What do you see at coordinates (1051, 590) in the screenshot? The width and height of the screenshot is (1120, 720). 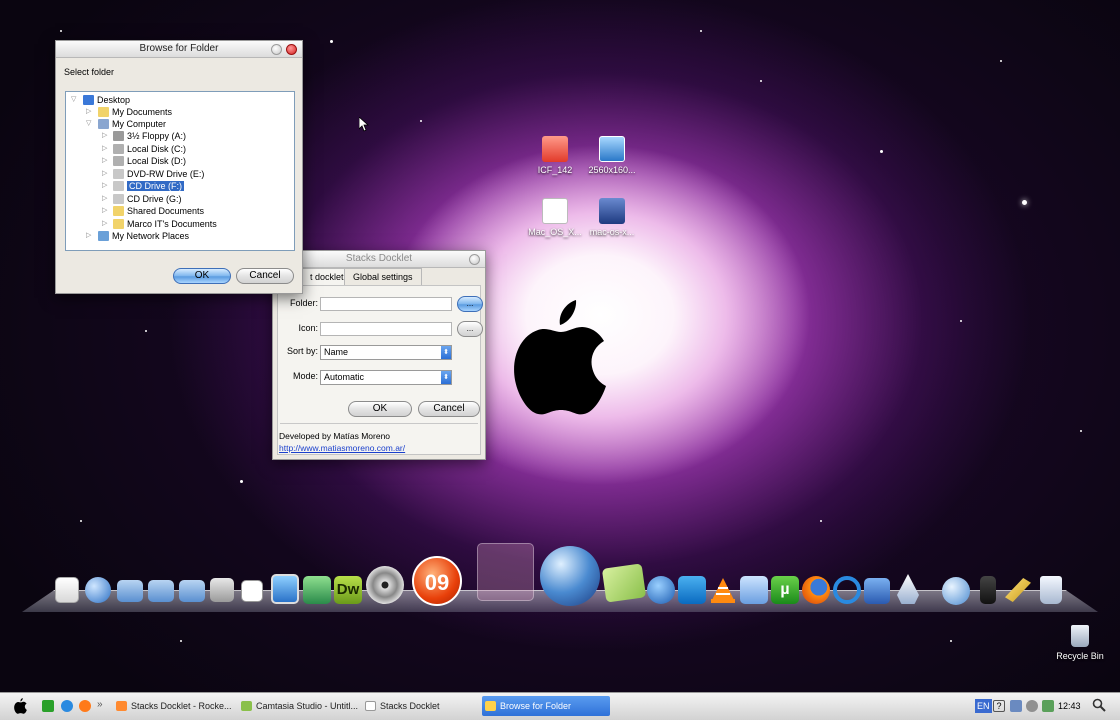 I see `trash-icon` at bounding box center [1051, 590].